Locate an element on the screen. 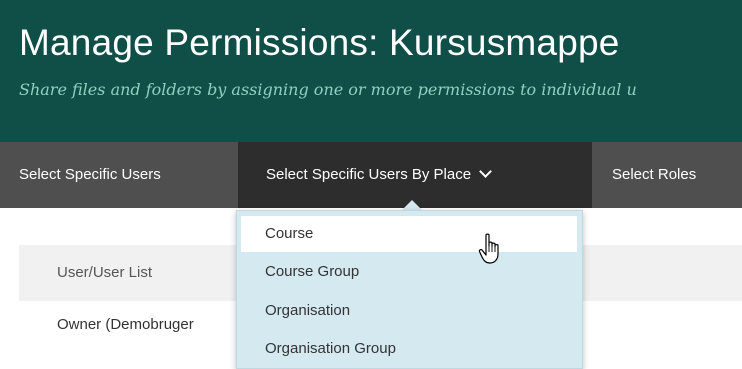 Image resolution: width=742 pixels, height=369 pixels. tab-select-specific-users: Select Specific Users is located at coordinates (119, 175).